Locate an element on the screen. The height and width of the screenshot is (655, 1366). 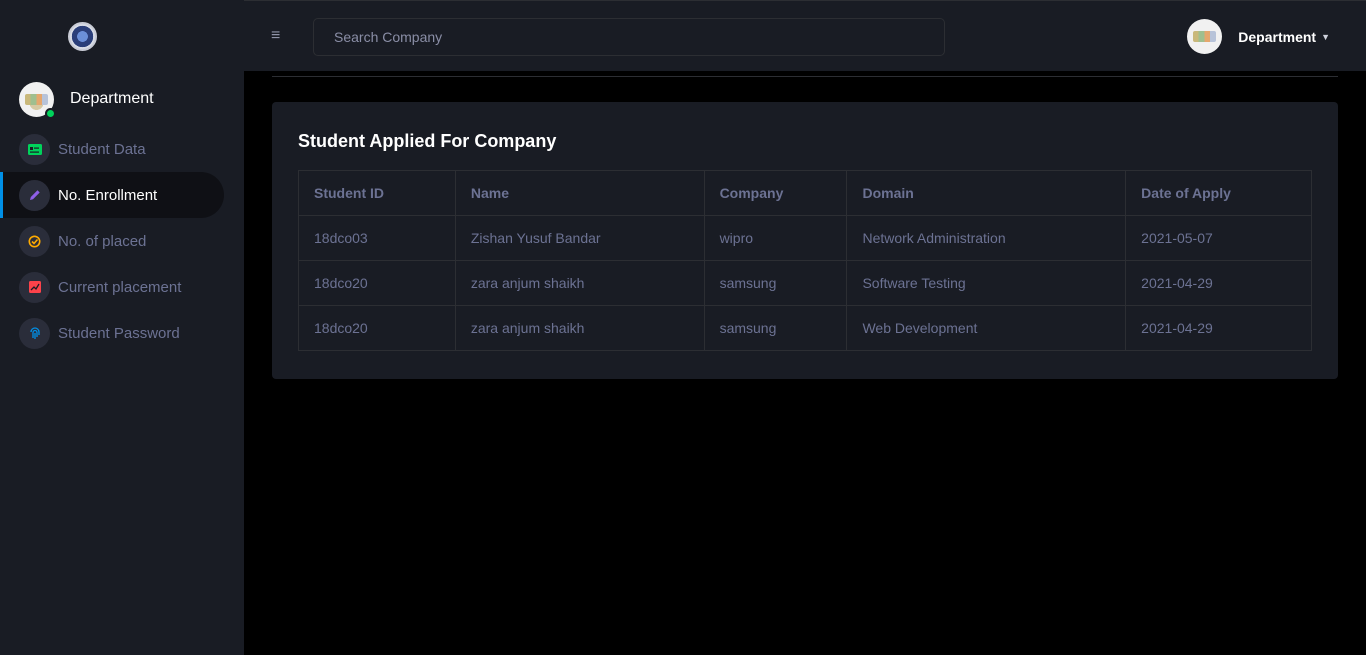
cell-domain: Web Development is located at coordinates (986, 328).